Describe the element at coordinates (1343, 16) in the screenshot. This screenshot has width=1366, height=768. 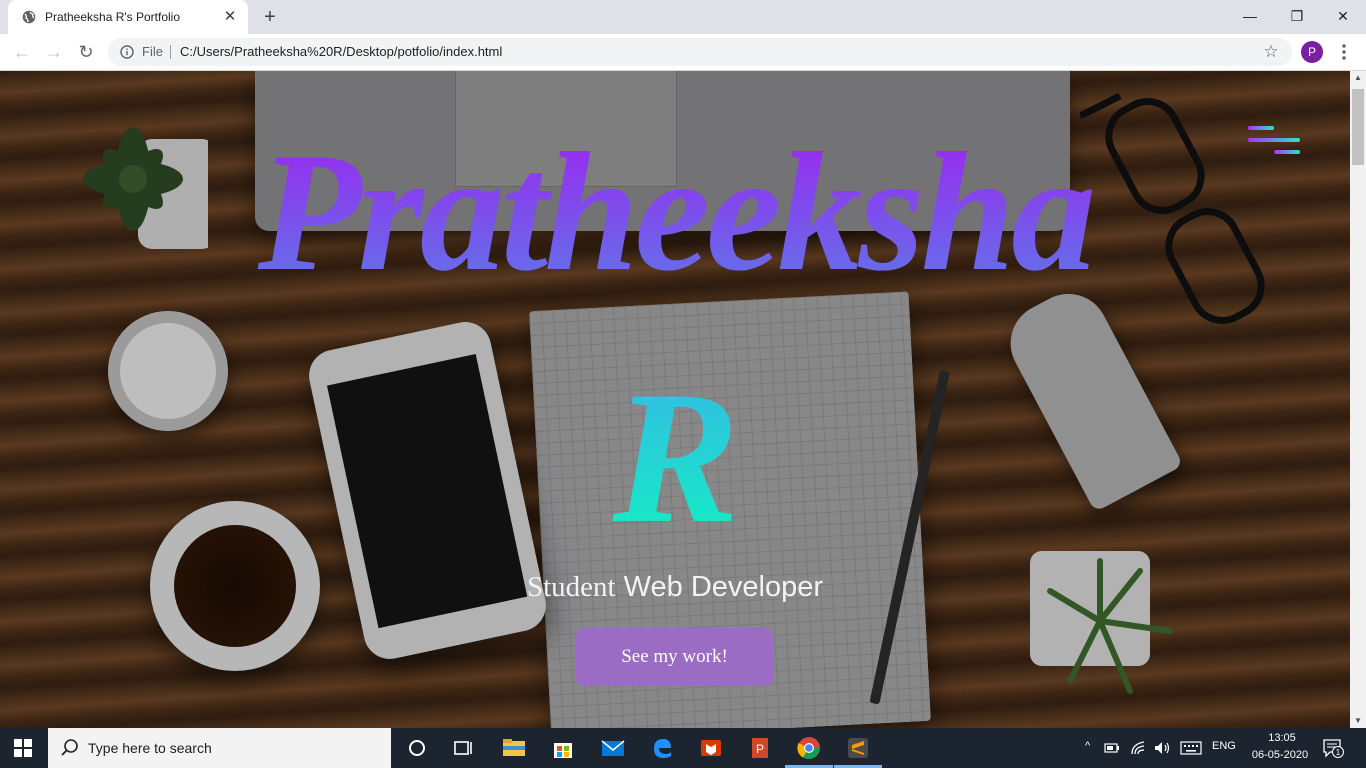
I see `close-window-button: ✕` at that location.